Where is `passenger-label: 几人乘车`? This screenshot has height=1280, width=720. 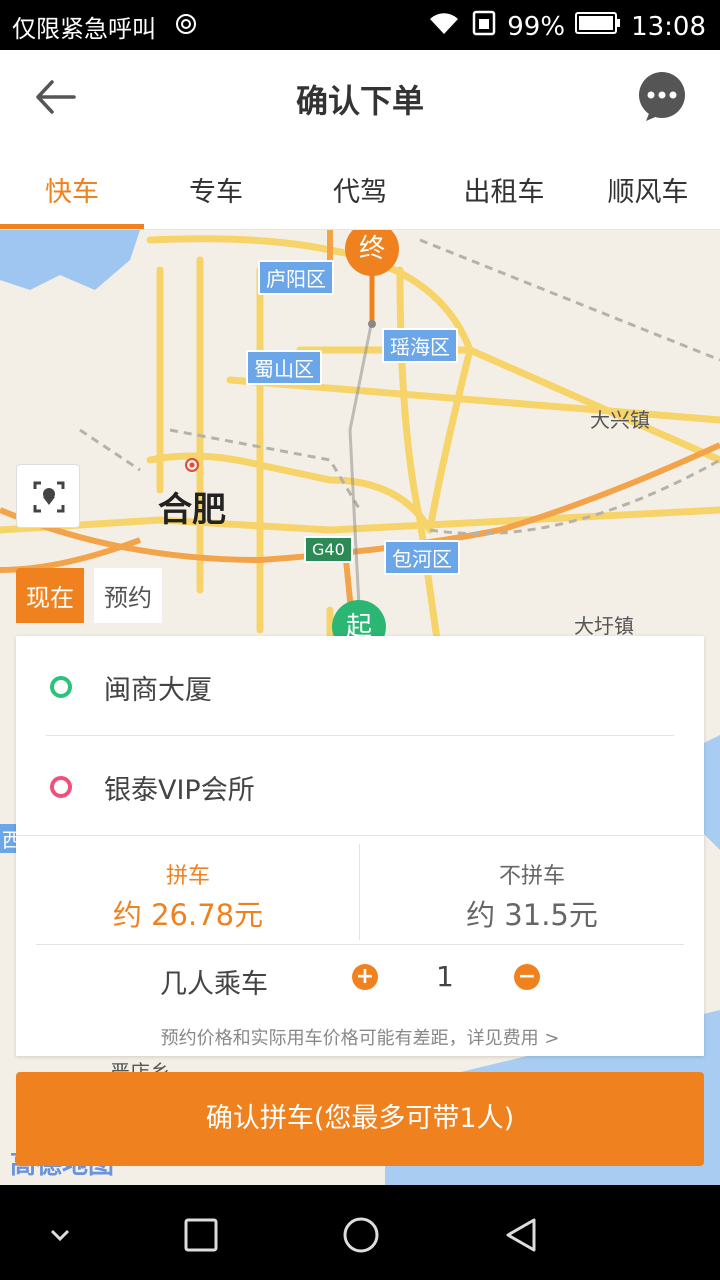 passenger-label: 几人乘车 is located at coordinates (214, 984).